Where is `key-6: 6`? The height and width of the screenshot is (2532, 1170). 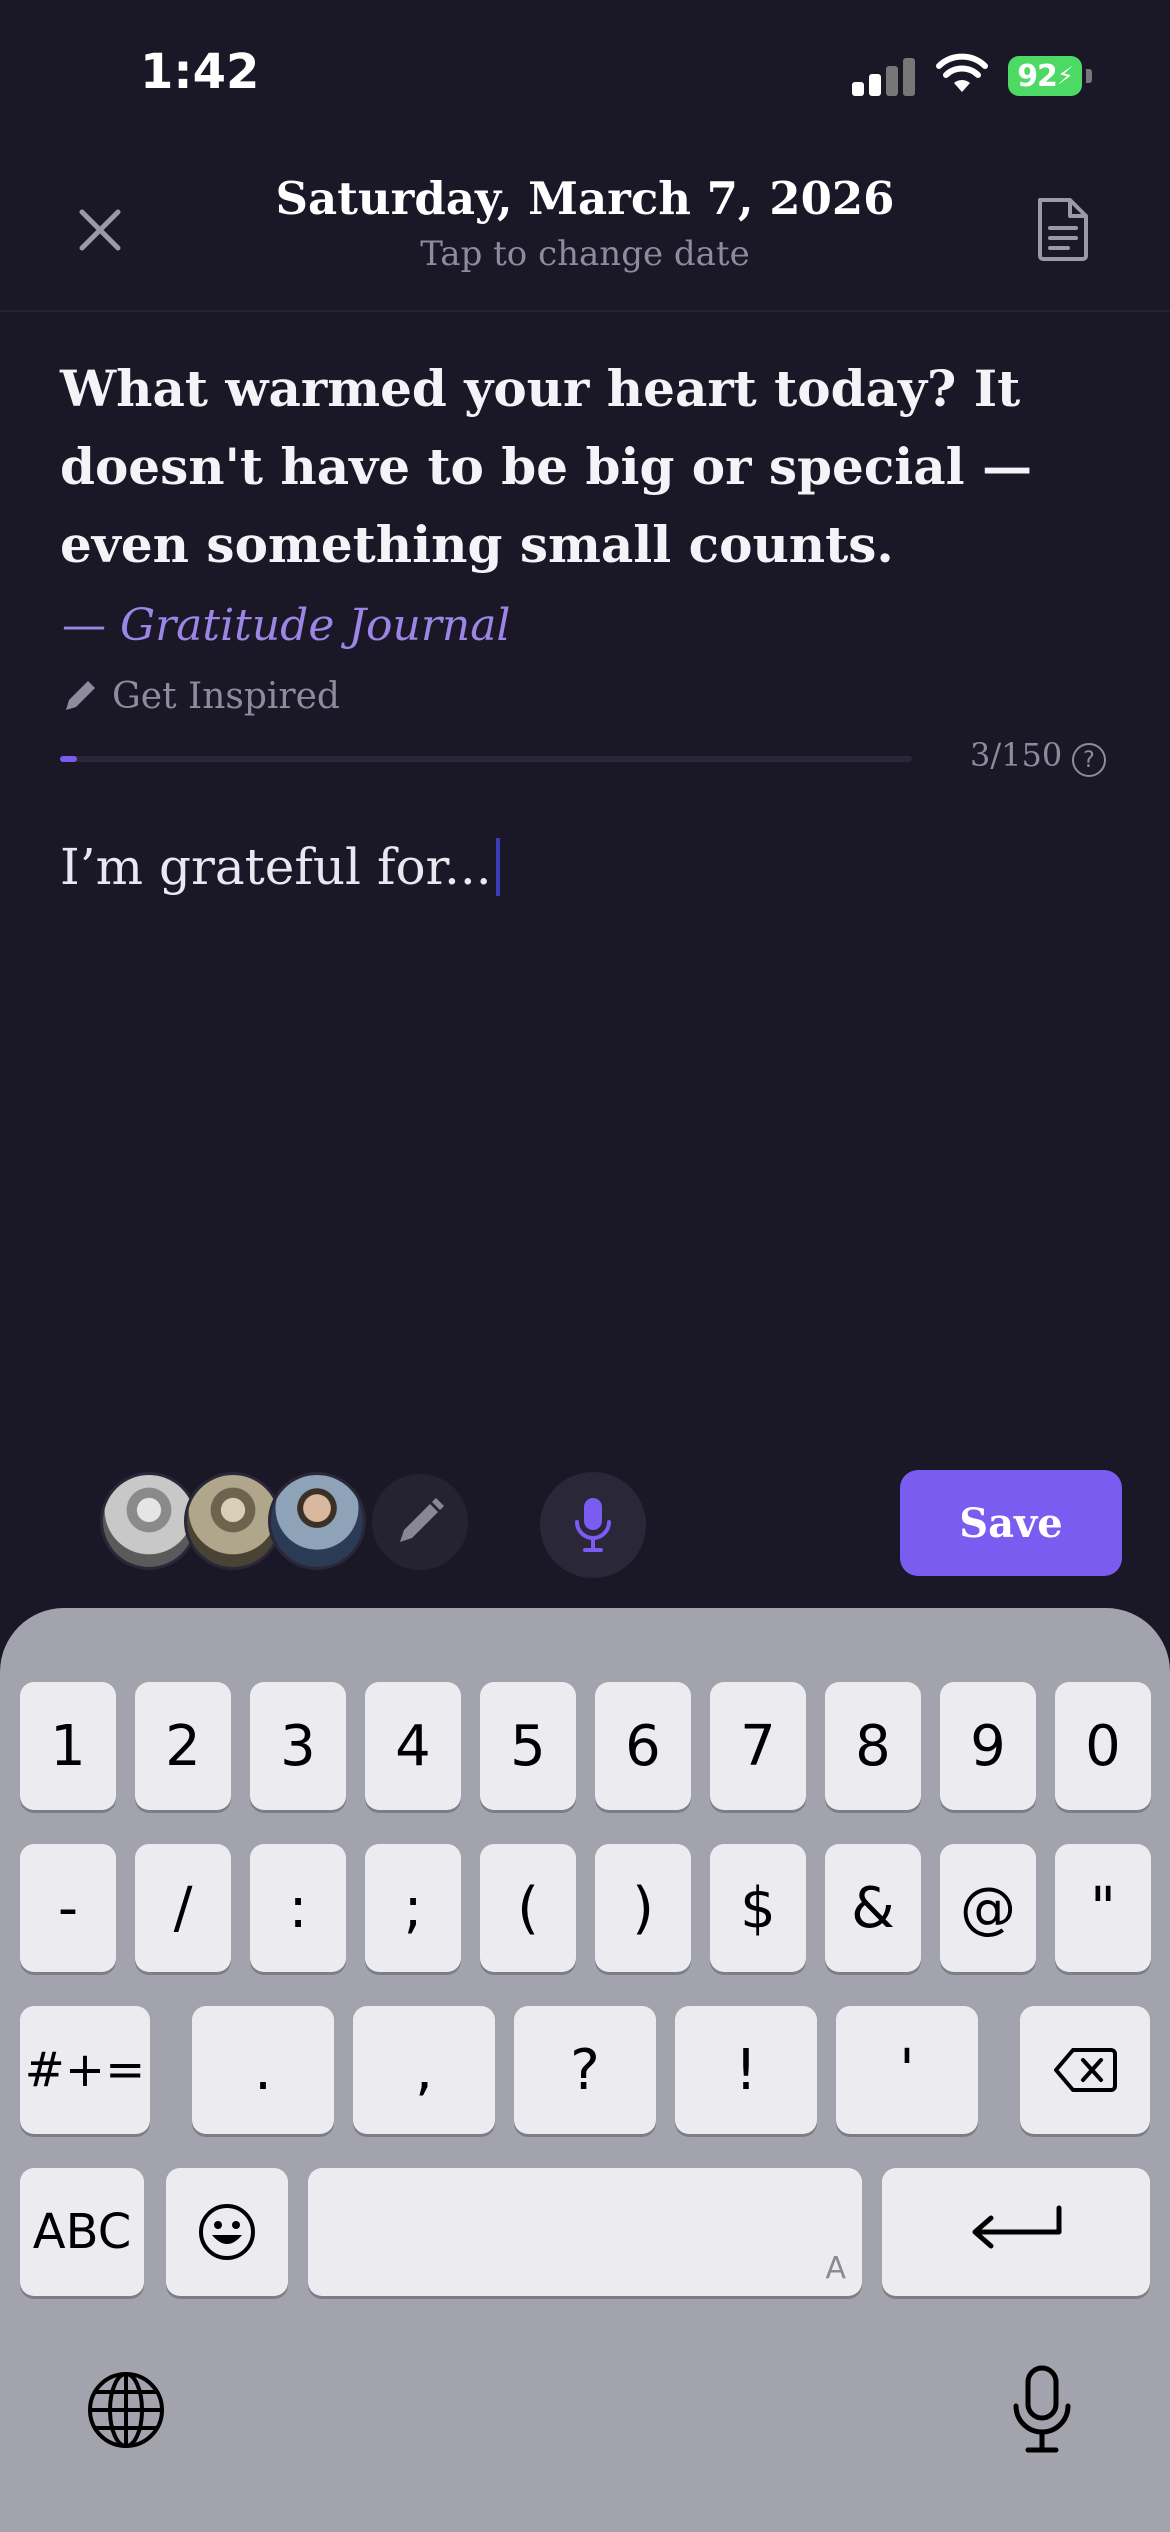
key-6: 6 is located at coordinates (643, 1746).